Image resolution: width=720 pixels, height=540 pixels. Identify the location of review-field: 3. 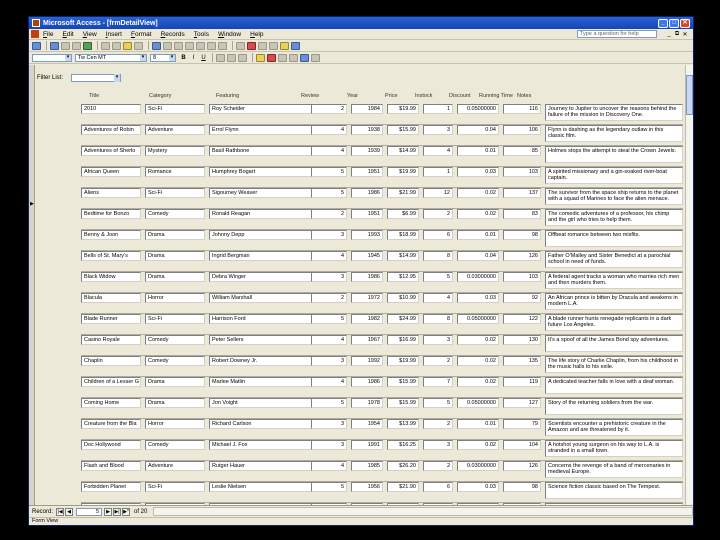
(329, 445).